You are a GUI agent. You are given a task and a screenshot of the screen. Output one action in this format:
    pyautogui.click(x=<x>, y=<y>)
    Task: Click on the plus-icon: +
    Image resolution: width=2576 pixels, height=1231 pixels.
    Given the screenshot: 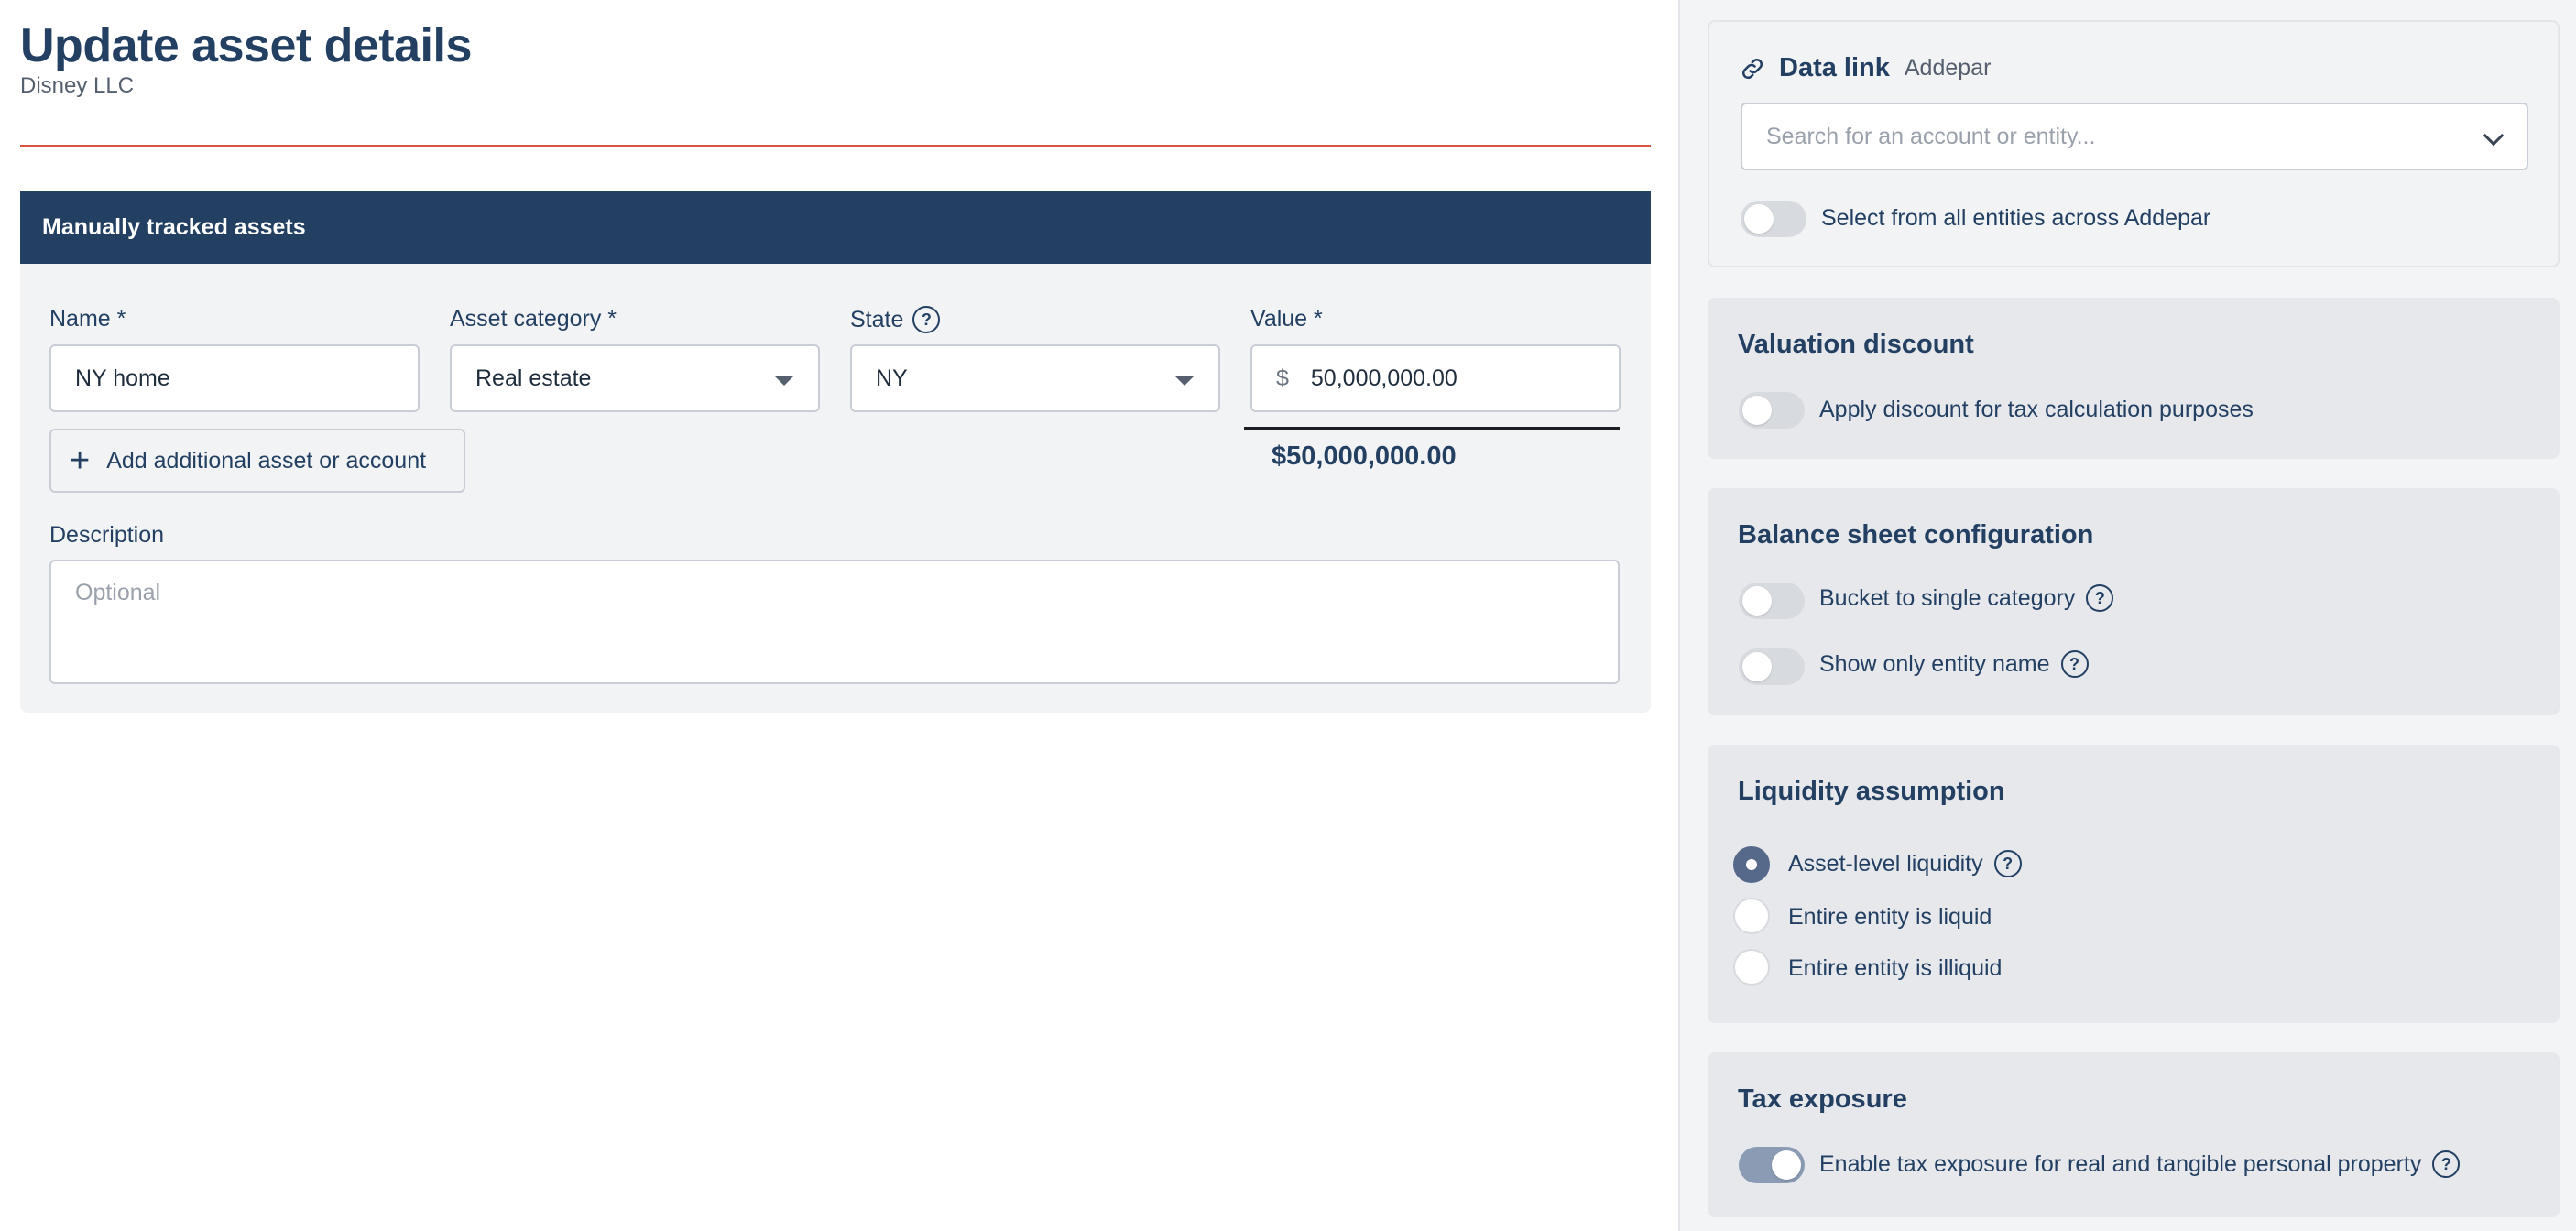 What is the action you would take?
    pyautogui.click(x=81, y=461)
    